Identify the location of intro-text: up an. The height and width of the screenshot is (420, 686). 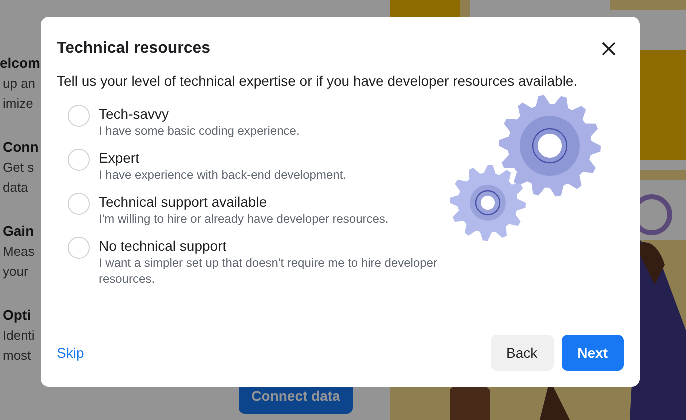
(19, 84).